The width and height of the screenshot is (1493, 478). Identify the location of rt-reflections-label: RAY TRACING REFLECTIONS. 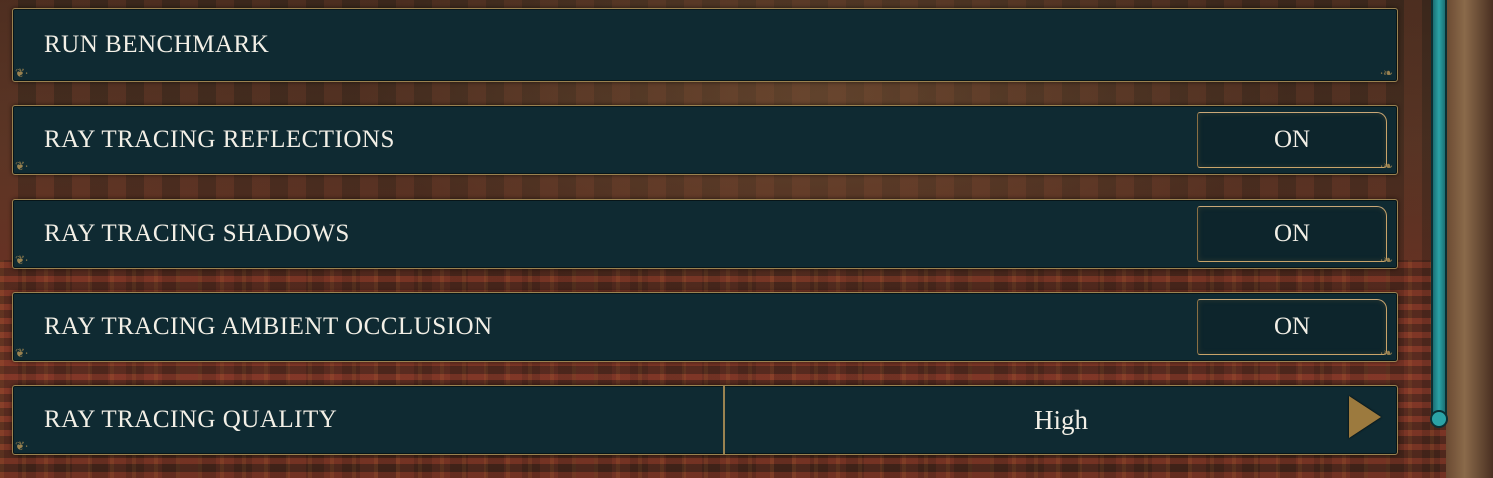
(219, 139).